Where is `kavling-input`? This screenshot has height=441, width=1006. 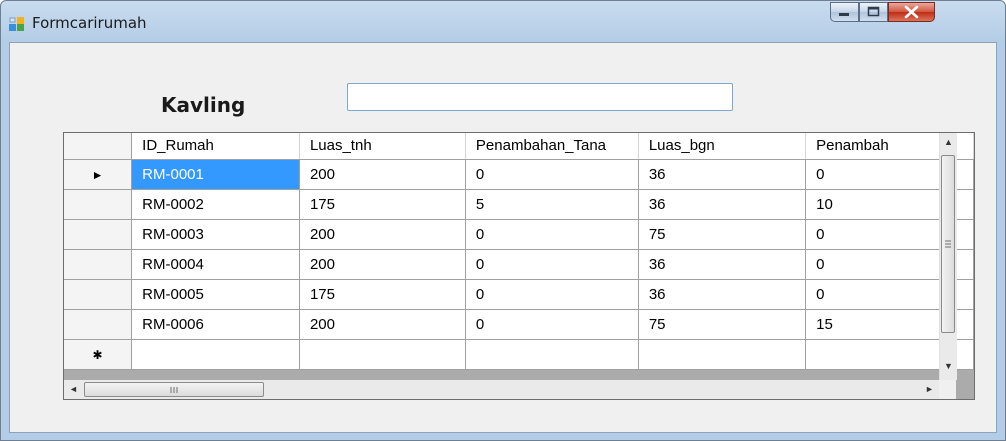 kavling-input is located at coordinates (540, 97).